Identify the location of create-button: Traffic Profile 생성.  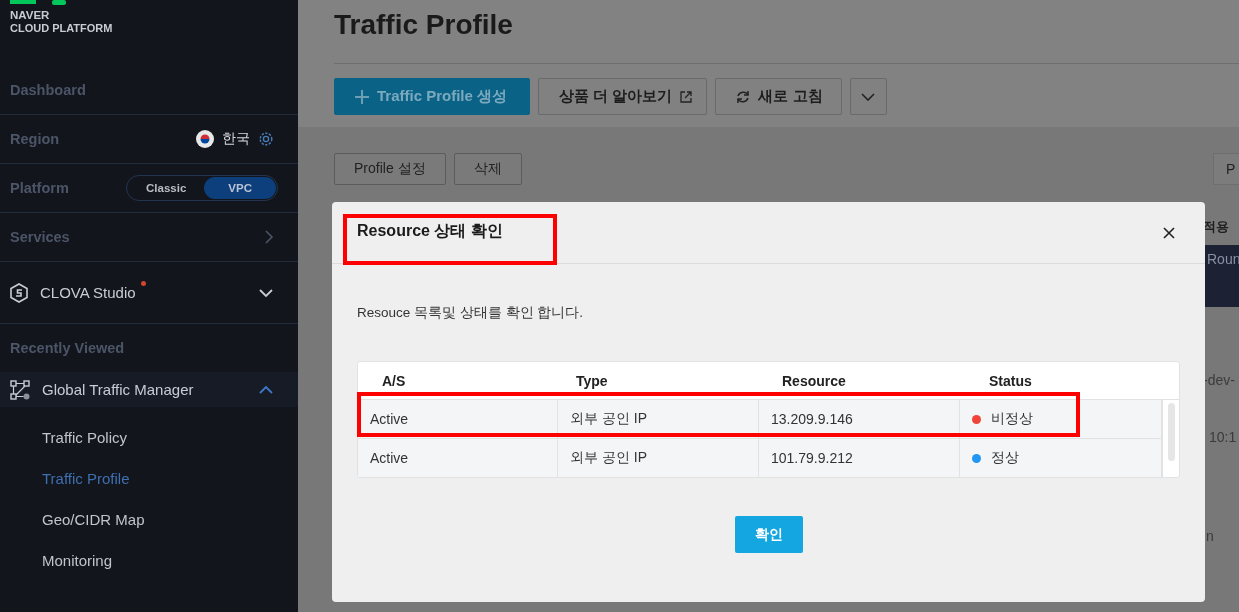
(432, 96).